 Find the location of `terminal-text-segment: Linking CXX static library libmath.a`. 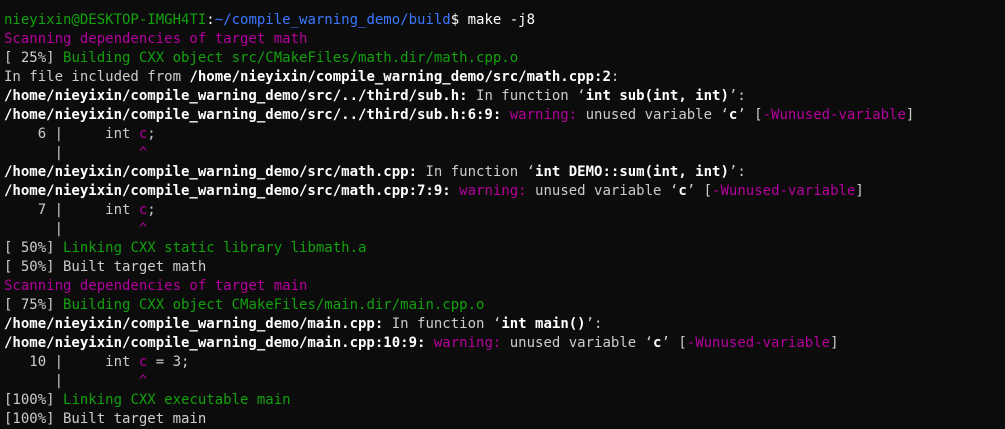

terminal-text-segment: Linking CXX static library libmath.a is located at coordinates (215, 248).